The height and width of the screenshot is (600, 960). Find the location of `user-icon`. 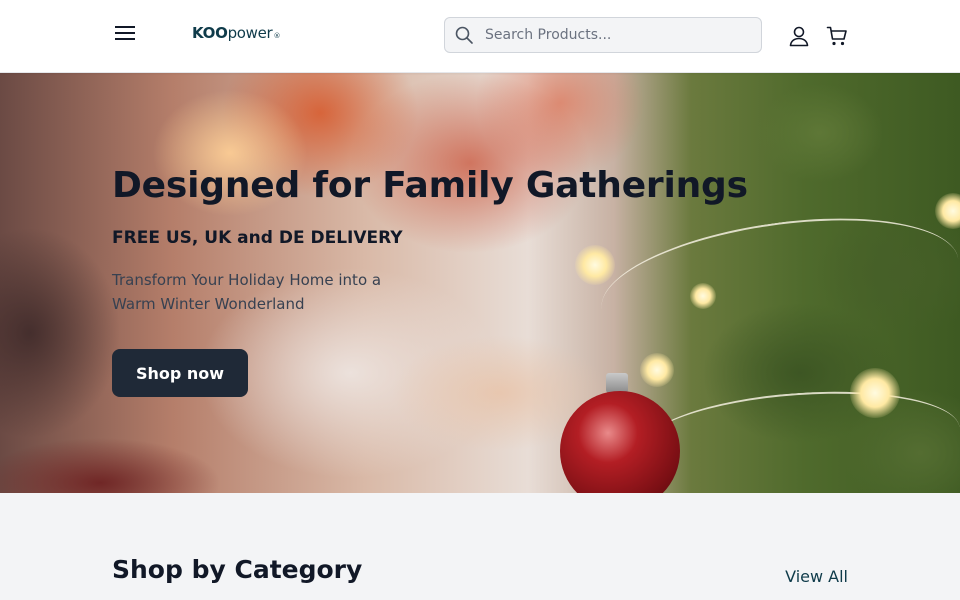

user-icon is located at coordinates (799, 36).